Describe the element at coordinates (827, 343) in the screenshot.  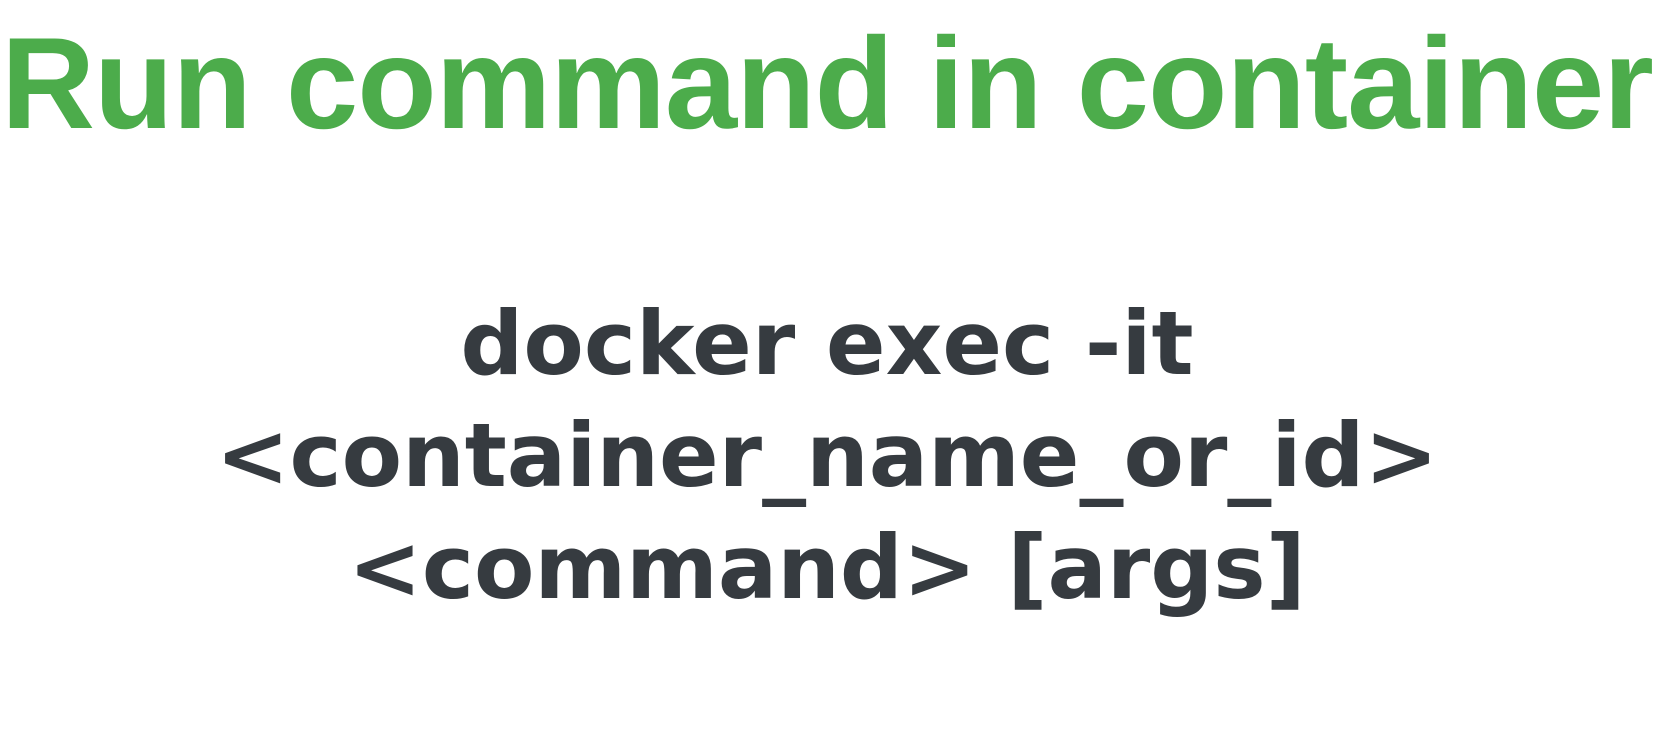
I see `command-line-1: docker exec -it` at that location.